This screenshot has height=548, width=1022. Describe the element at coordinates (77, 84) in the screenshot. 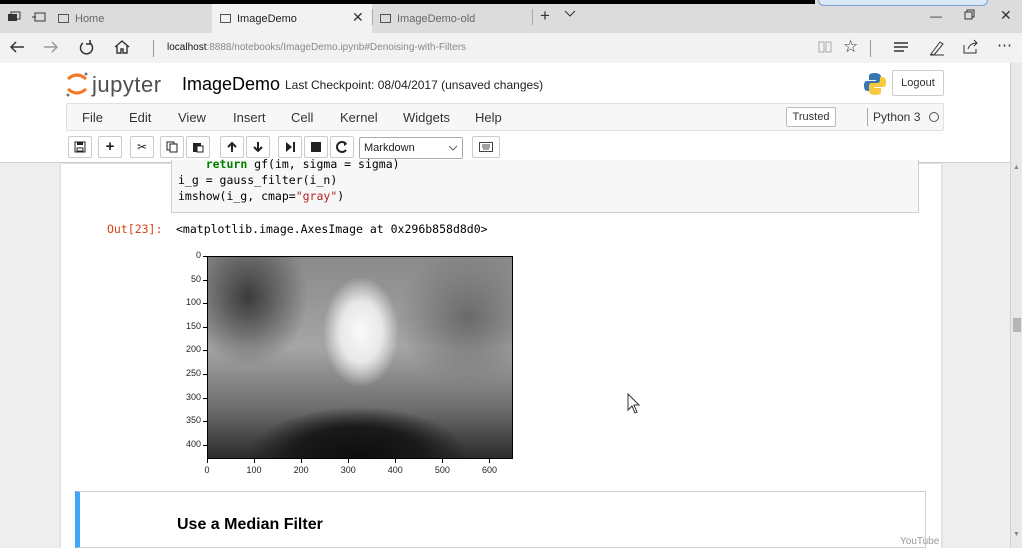

I see `jupyter-logo-icon` at that location.